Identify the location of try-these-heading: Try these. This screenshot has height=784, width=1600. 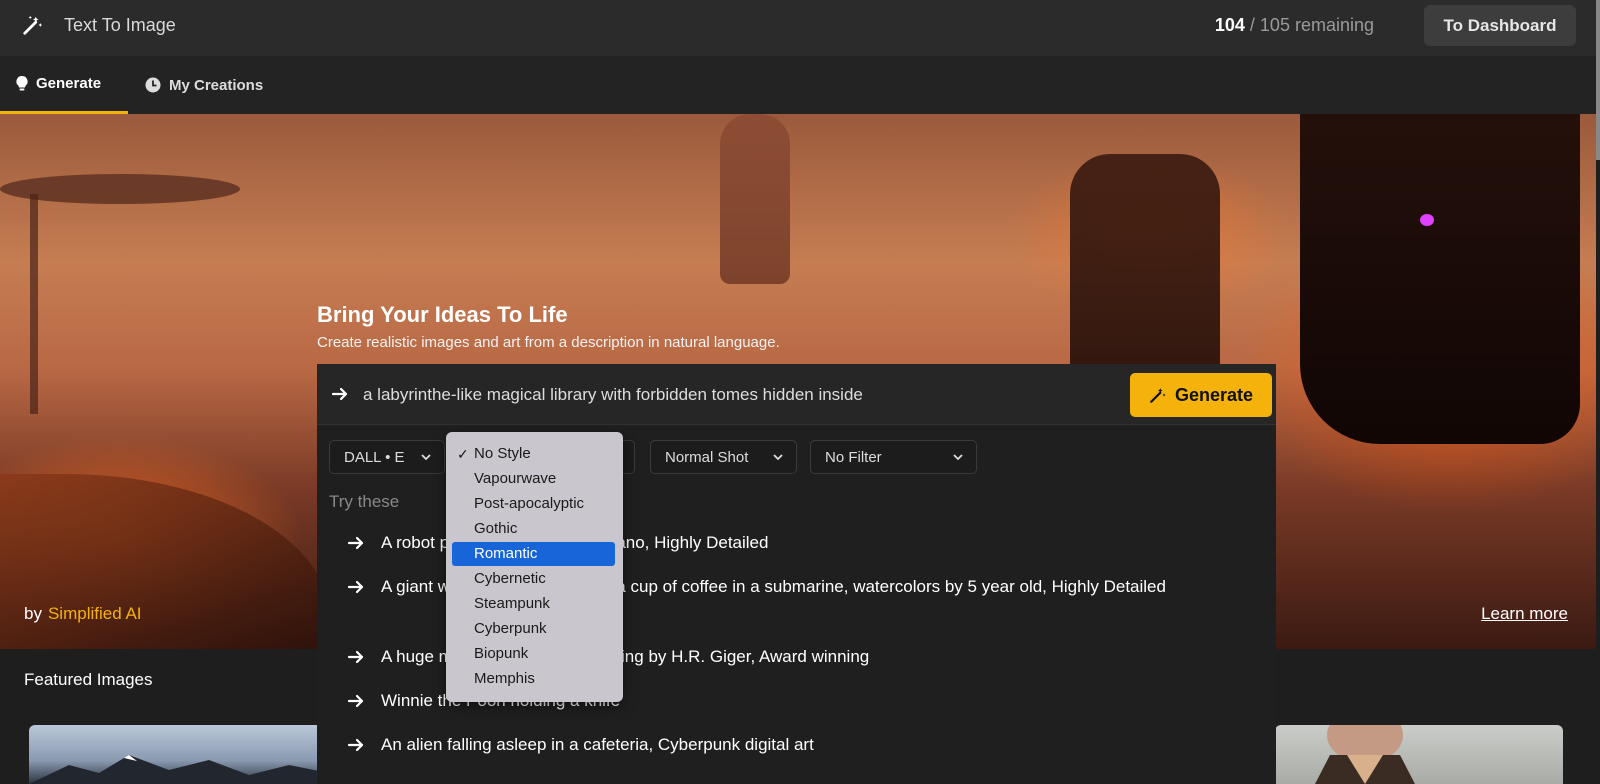
(364, 501).